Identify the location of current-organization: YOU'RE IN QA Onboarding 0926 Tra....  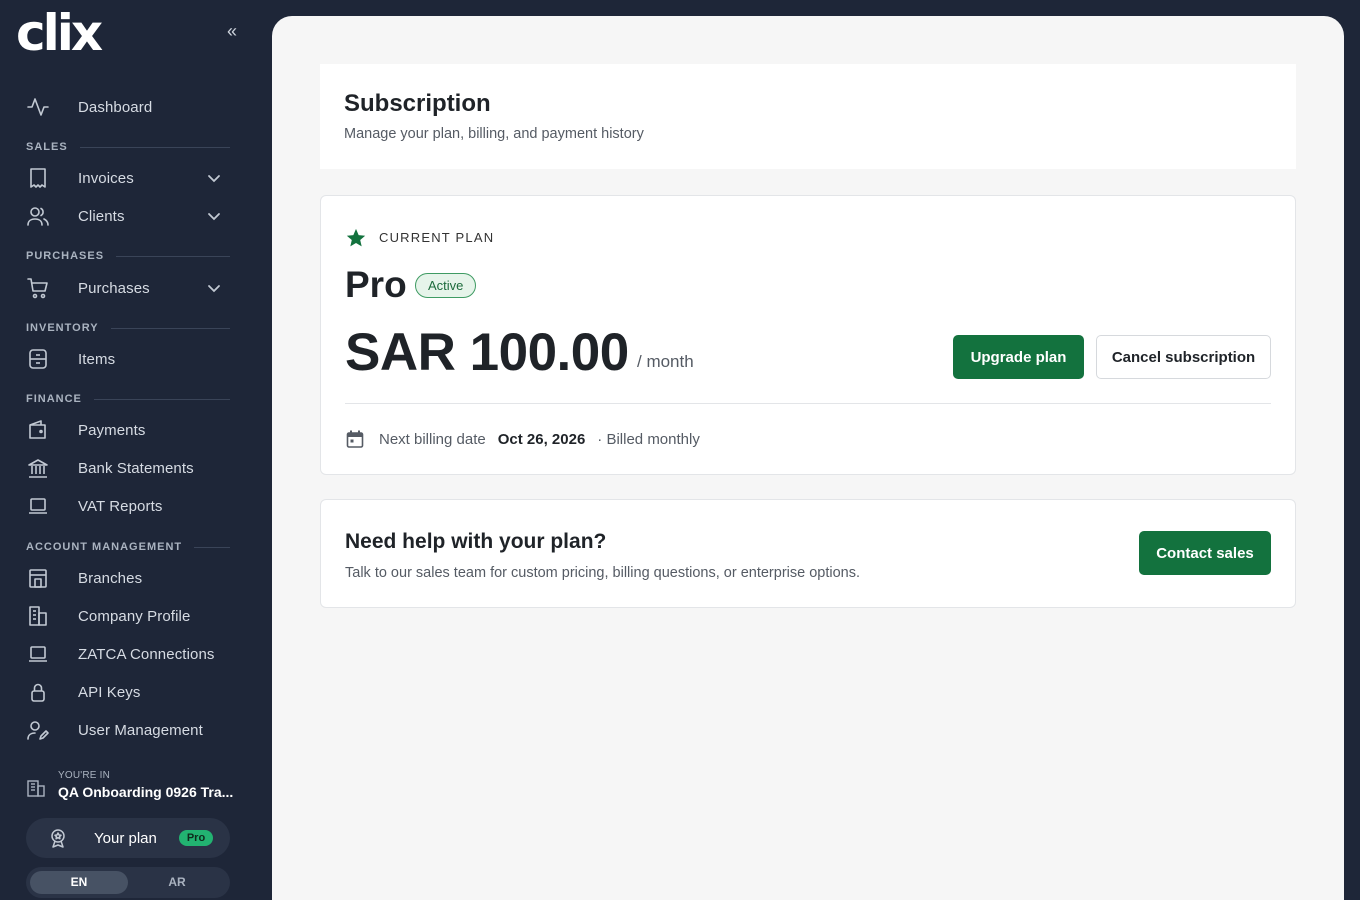
(131, 788).